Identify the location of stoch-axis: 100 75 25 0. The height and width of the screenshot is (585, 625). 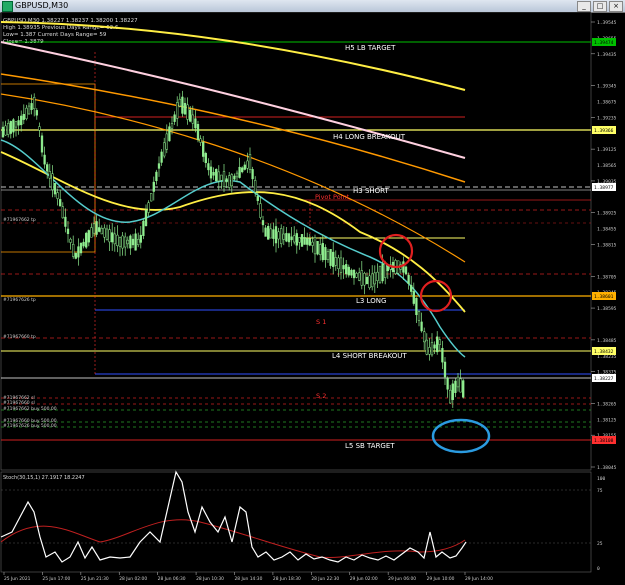
(601, 524).